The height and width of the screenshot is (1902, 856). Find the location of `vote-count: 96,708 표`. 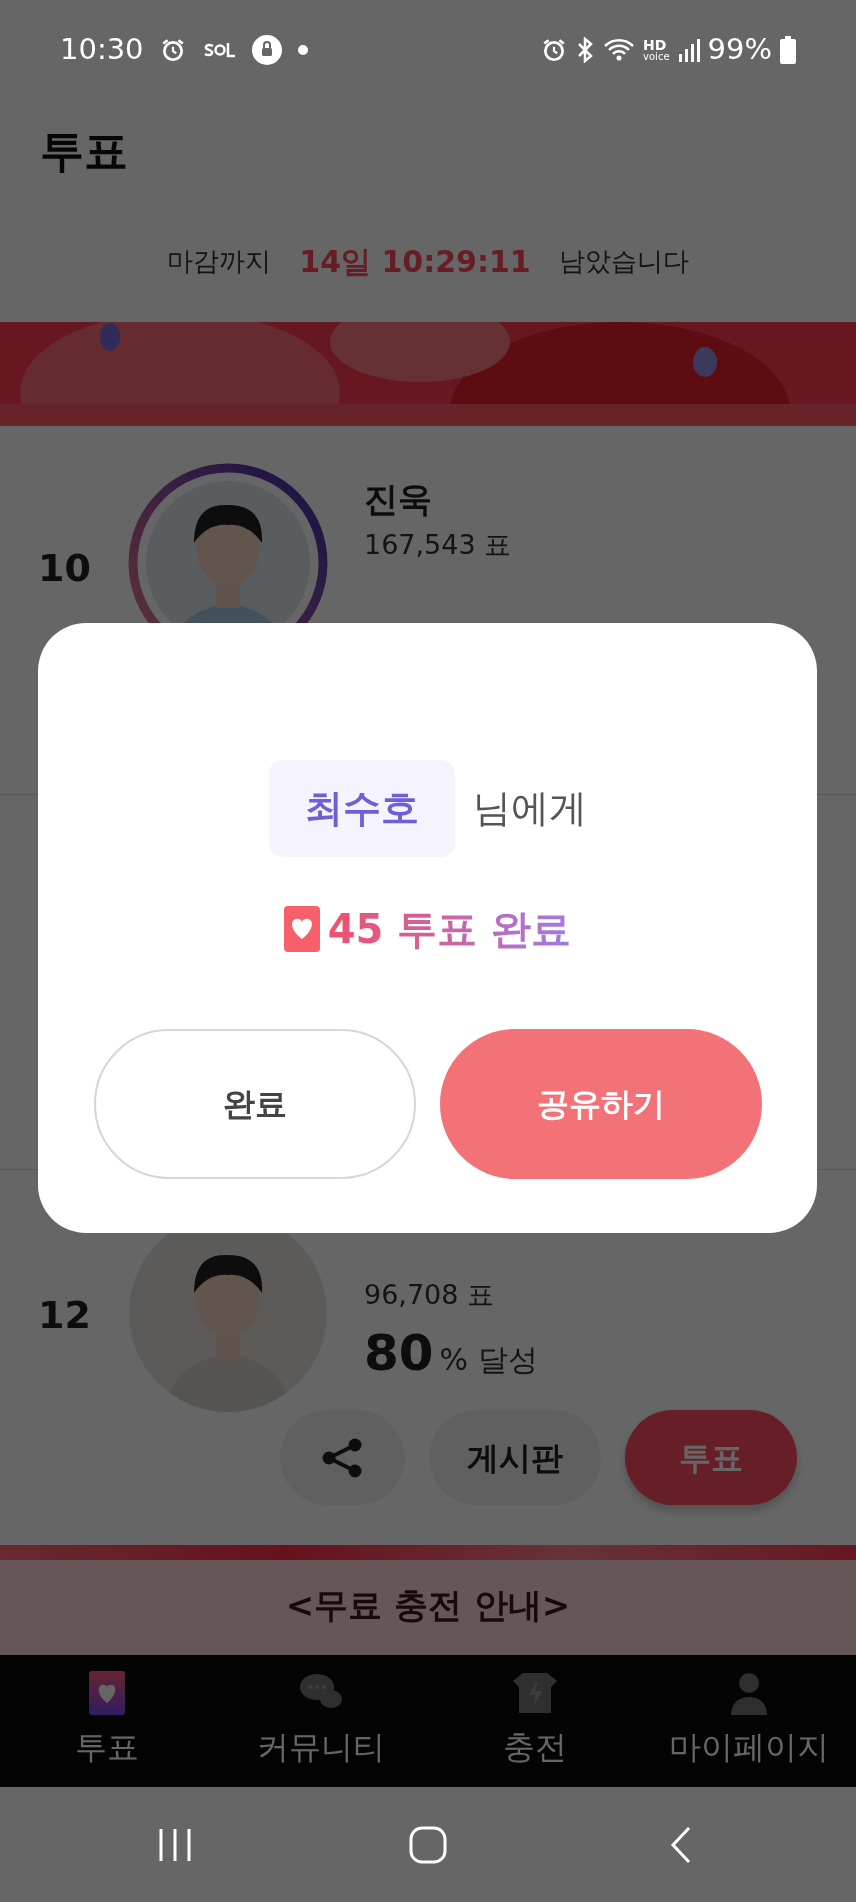

vote-count: 96,708 표 is located at coordinates (430, 1295).